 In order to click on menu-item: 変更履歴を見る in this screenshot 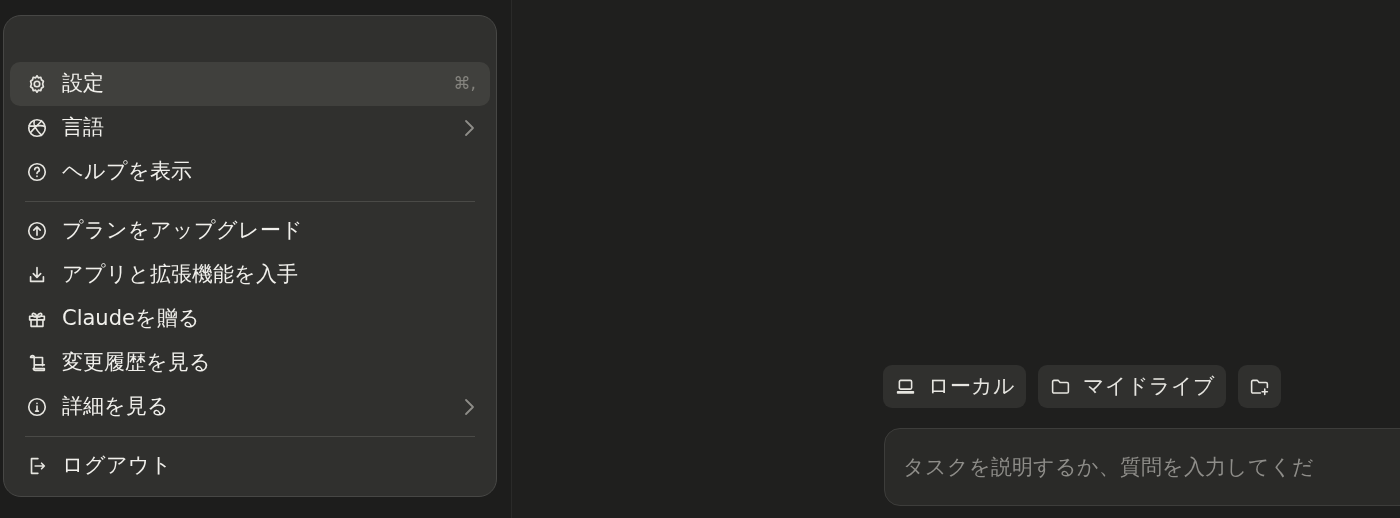, I will do `click(250, 363)`.